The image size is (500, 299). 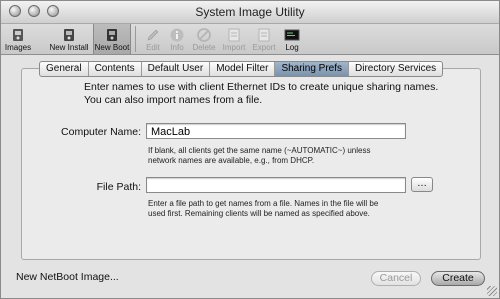 What do you see at coordinates (312, 69) in the screenshot?
I see `tab-sharing-prefs: Sharing Prefs` at bounding box center [312, 69].